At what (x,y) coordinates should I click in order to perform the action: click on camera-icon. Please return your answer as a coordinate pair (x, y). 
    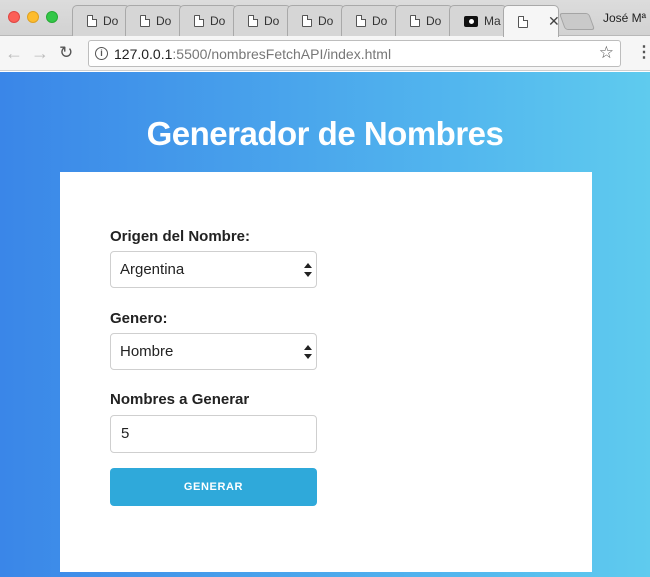
    Looking at the image, I should click on (471, 21).